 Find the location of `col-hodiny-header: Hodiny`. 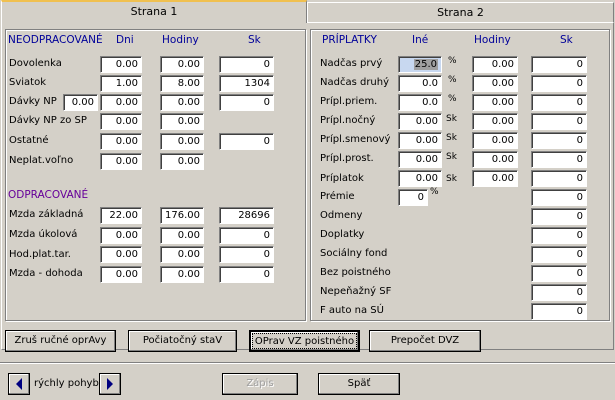

col-hodiny-header: Hodiny is located at coordinates (180, 40).